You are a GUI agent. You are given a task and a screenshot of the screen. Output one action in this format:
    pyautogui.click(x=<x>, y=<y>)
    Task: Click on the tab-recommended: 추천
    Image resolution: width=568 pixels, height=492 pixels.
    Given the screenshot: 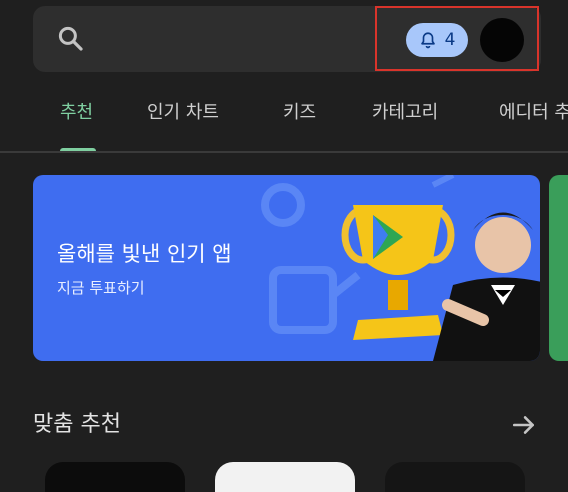 What is the action you would take?
    pyautogui.click(x=76, y=111)
    